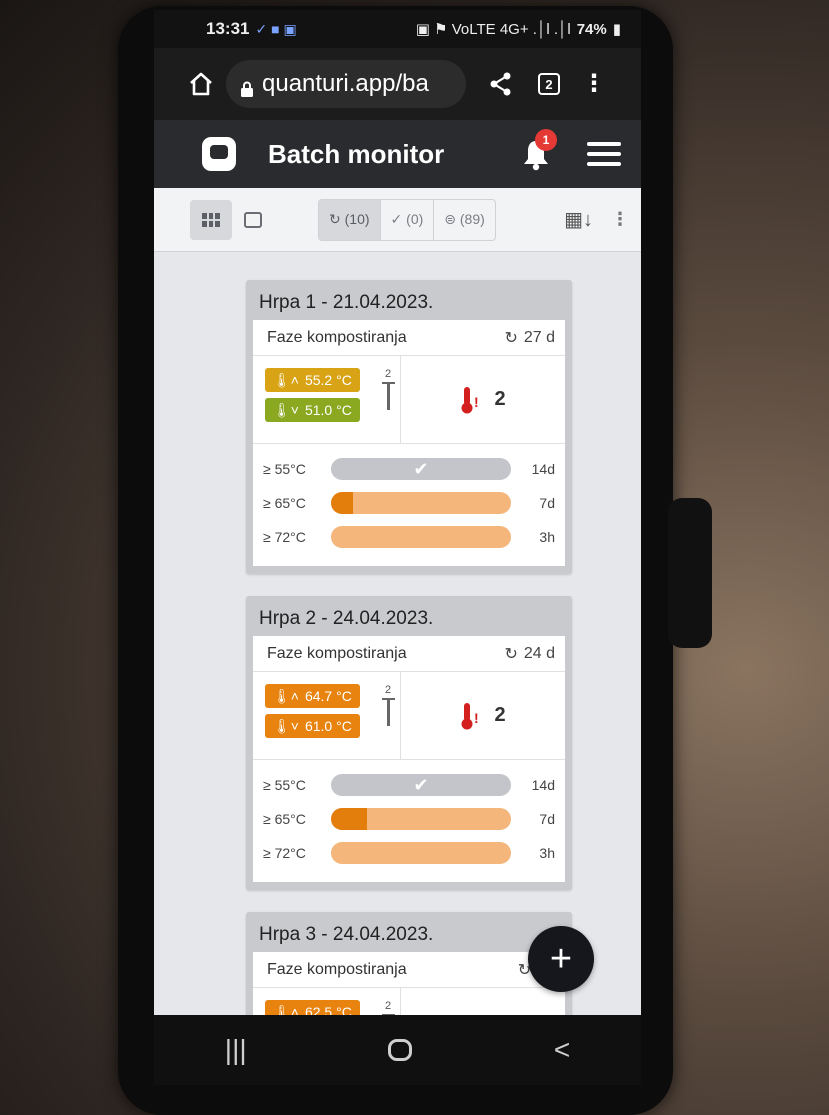  I want to click on filter-completed: ✓ (0), so click(408, 219).